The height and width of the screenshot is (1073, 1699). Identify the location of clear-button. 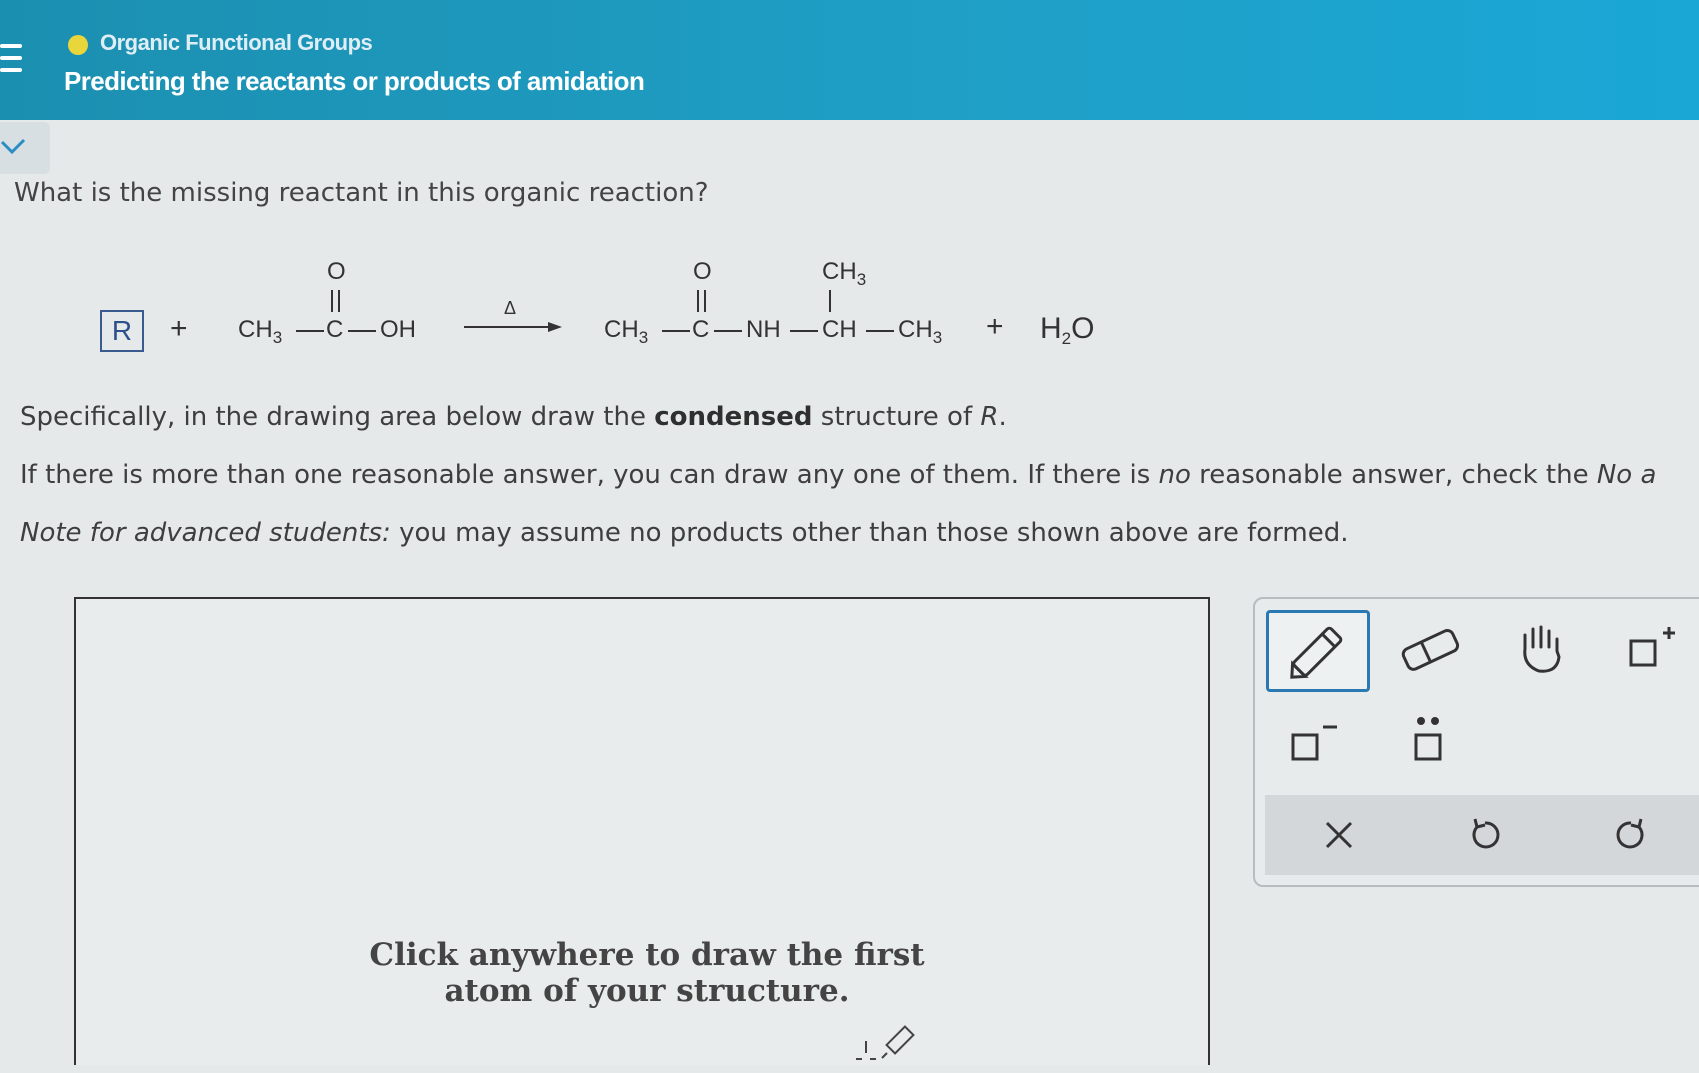
(1339, 835).